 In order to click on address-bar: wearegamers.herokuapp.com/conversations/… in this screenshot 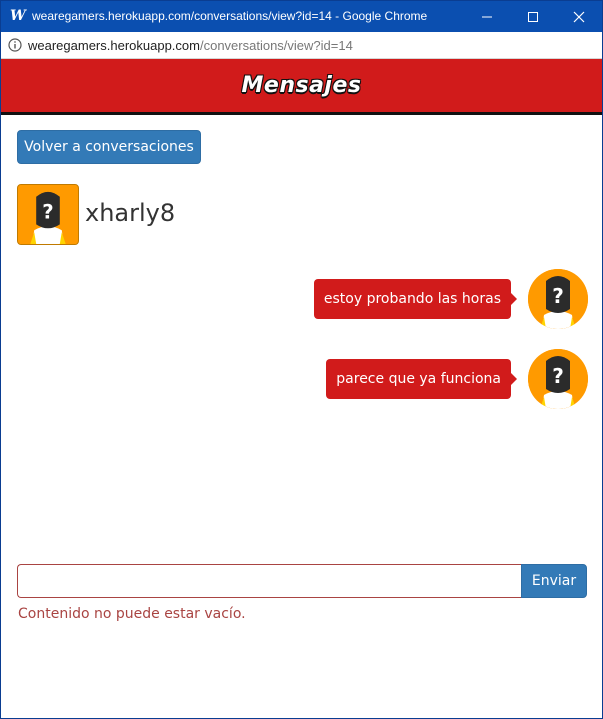, I will do `click(301, 45)`.